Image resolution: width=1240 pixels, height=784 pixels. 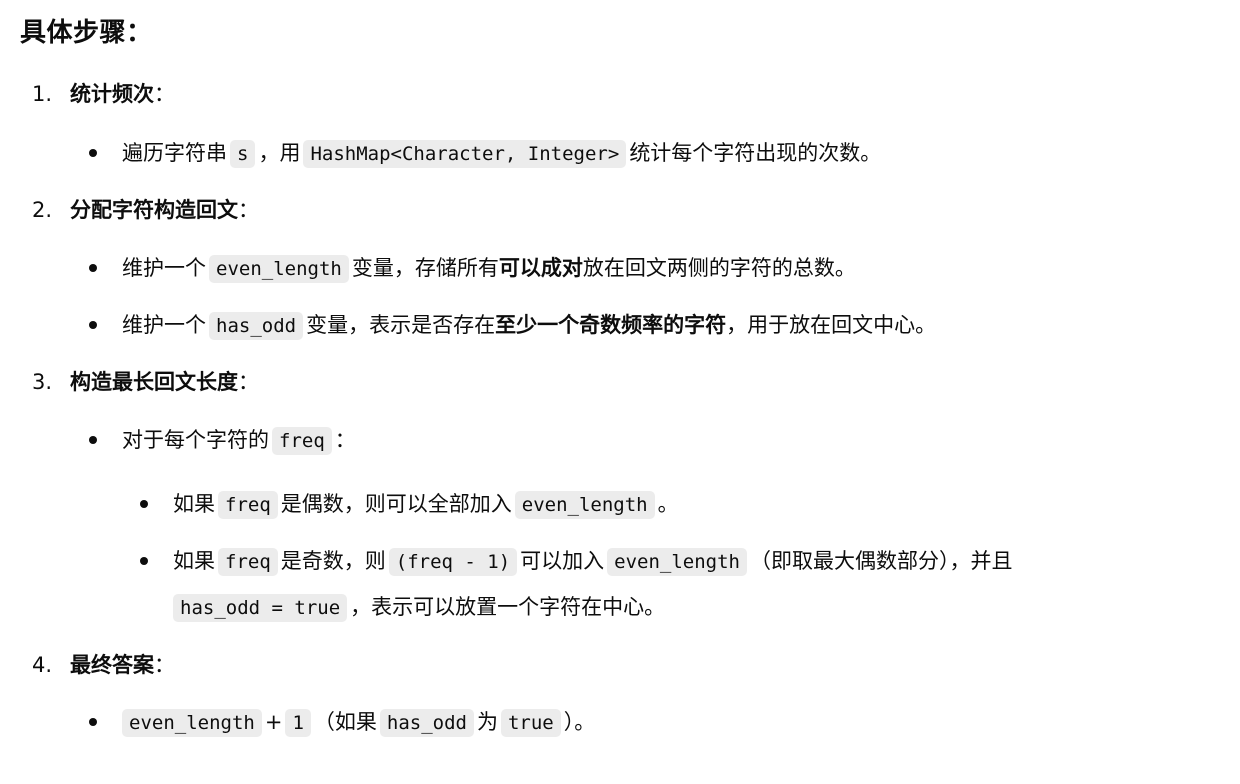 I want to click on step-title-4-colon: ：, so click(x=164, y=665).